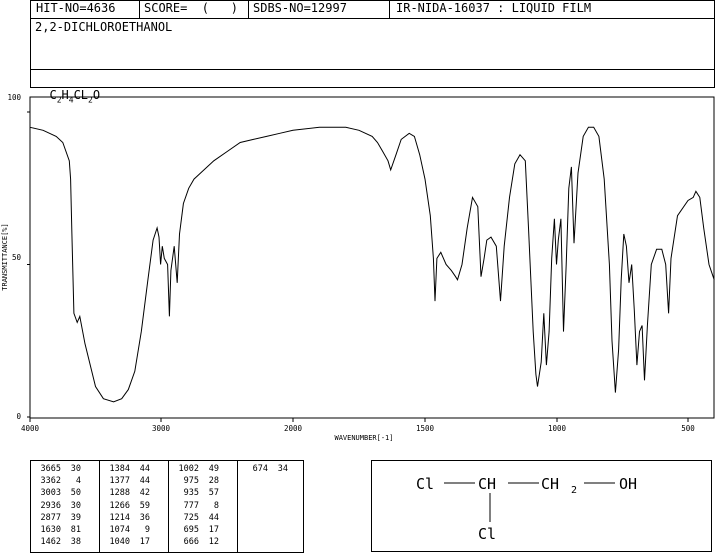 This screenshot has width=715, height=553. What do you see at coordinates (260, 469) in the screenshot?
I see `peak-wavenumber: 674` at bounding box center [260, 469].